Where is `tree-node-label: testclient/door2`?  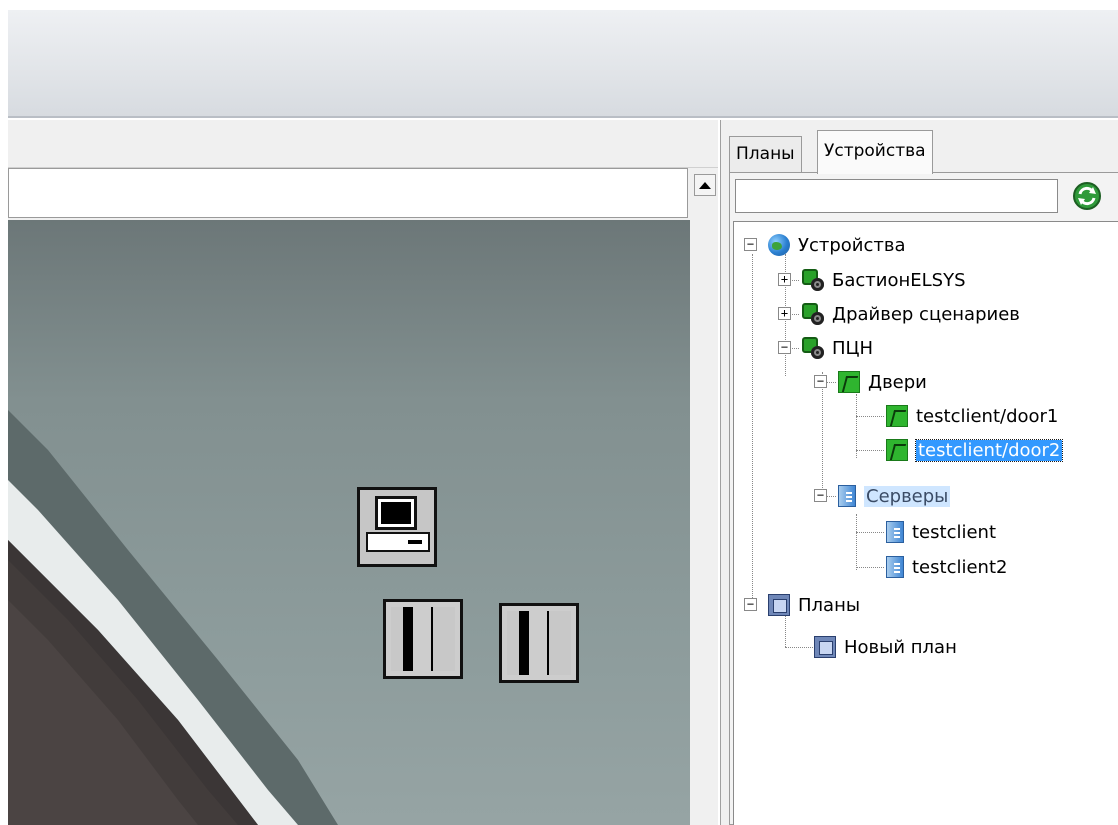 tree-node-label: testclient/door2 is located at coordinates (989, 450).